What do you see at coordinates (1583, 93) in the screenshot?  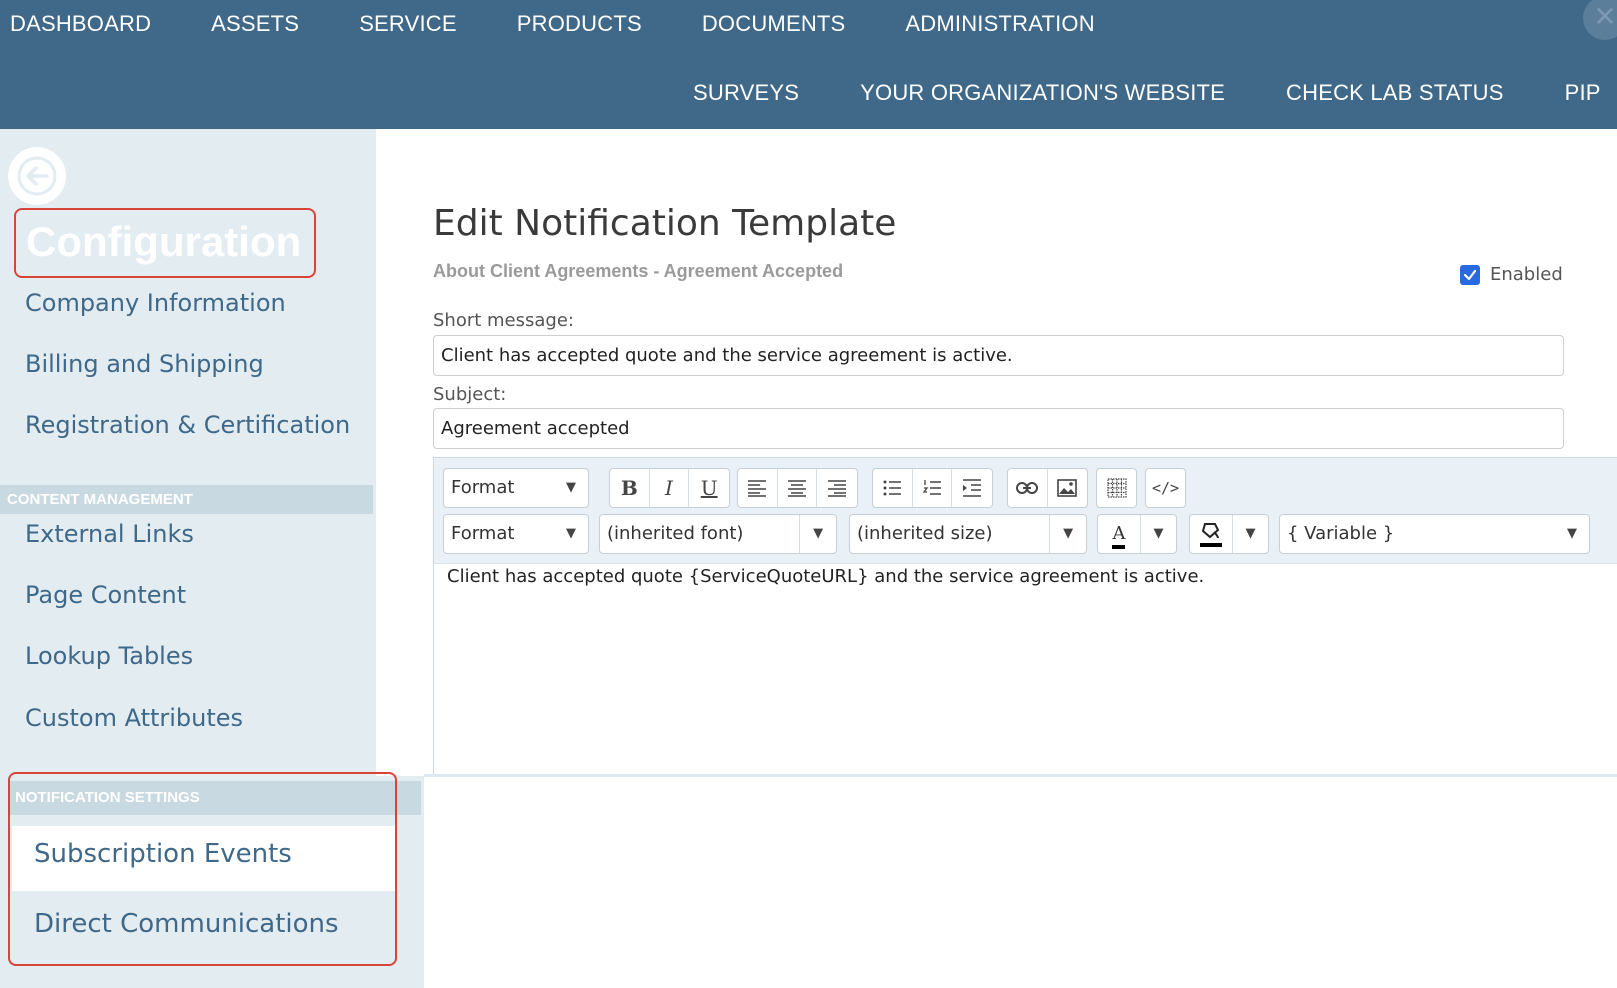 I see `nav-pip: PIP` at bounding box center [1583, 93].